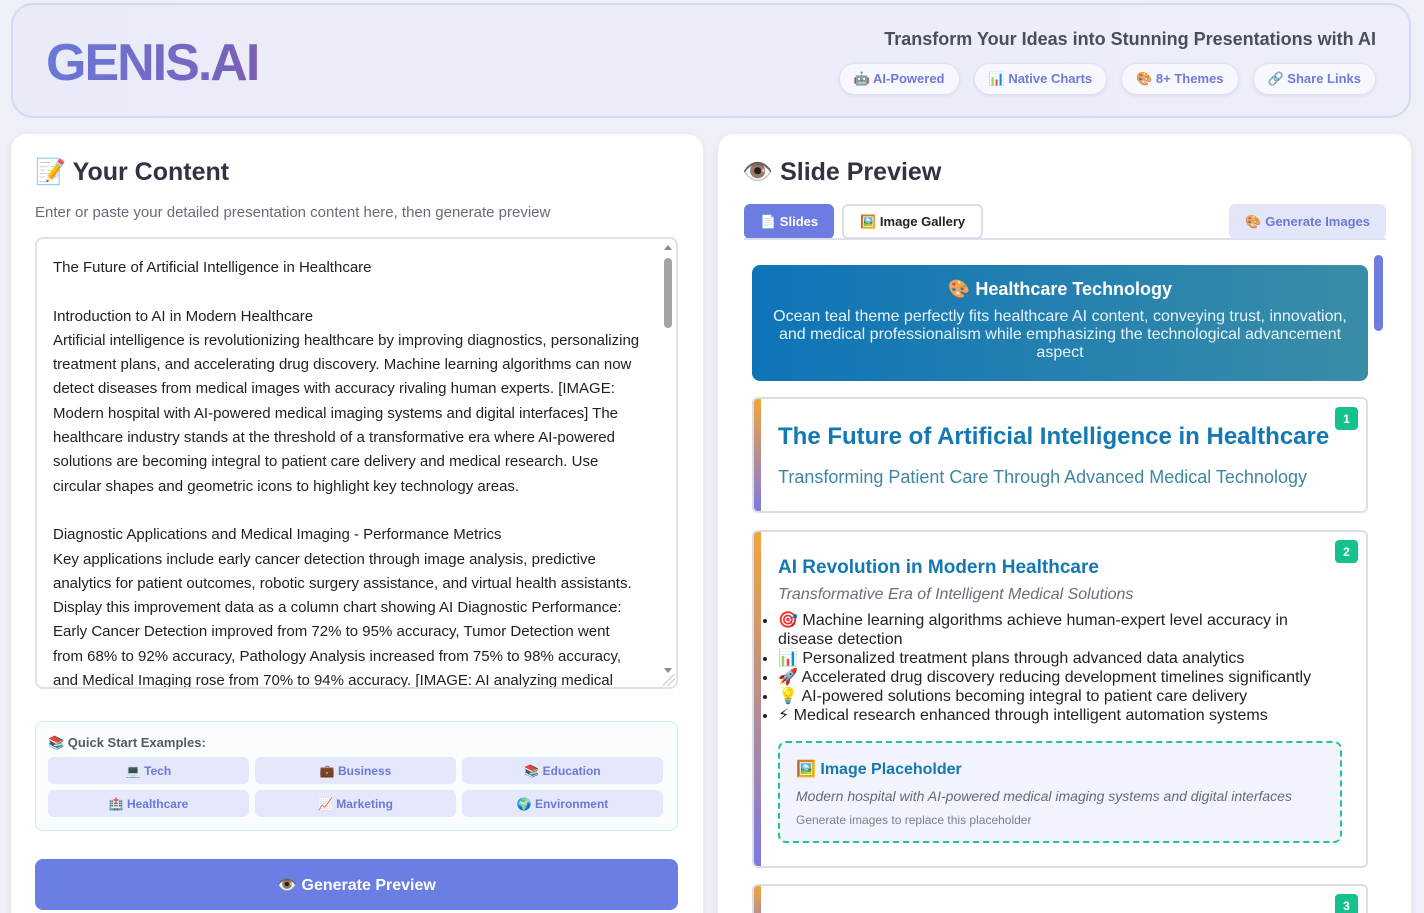  I want to click on example-business-button: 💼 Business, so click(355, 770).